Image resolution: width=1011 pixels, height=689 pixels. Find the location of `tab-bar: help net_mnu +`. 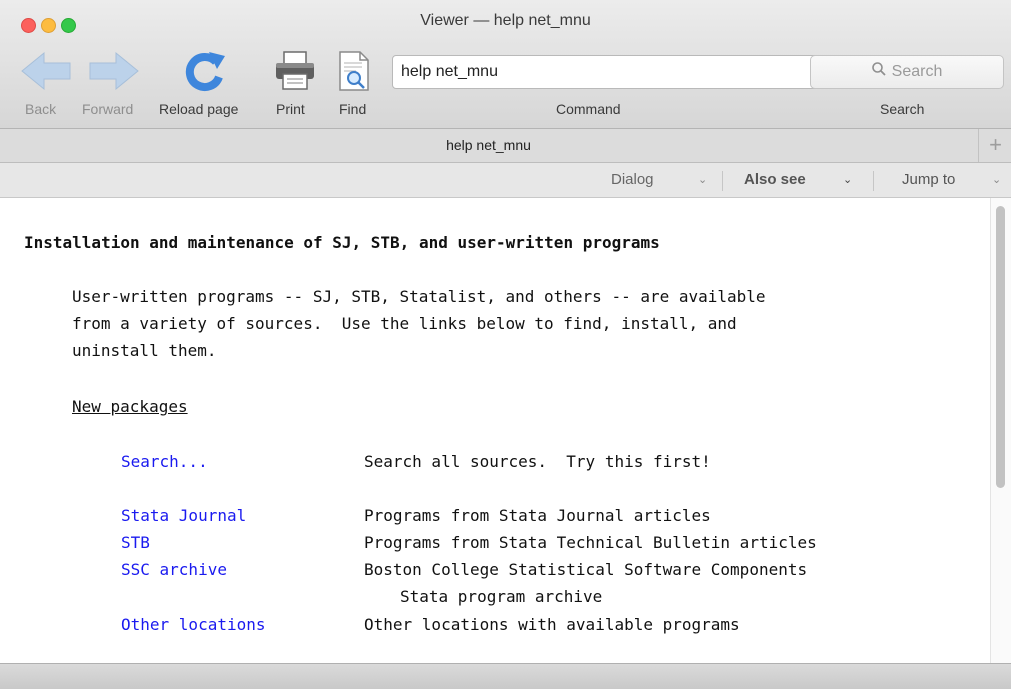

tab-bar: help net_mnu + is located at coordinates (505, 146).